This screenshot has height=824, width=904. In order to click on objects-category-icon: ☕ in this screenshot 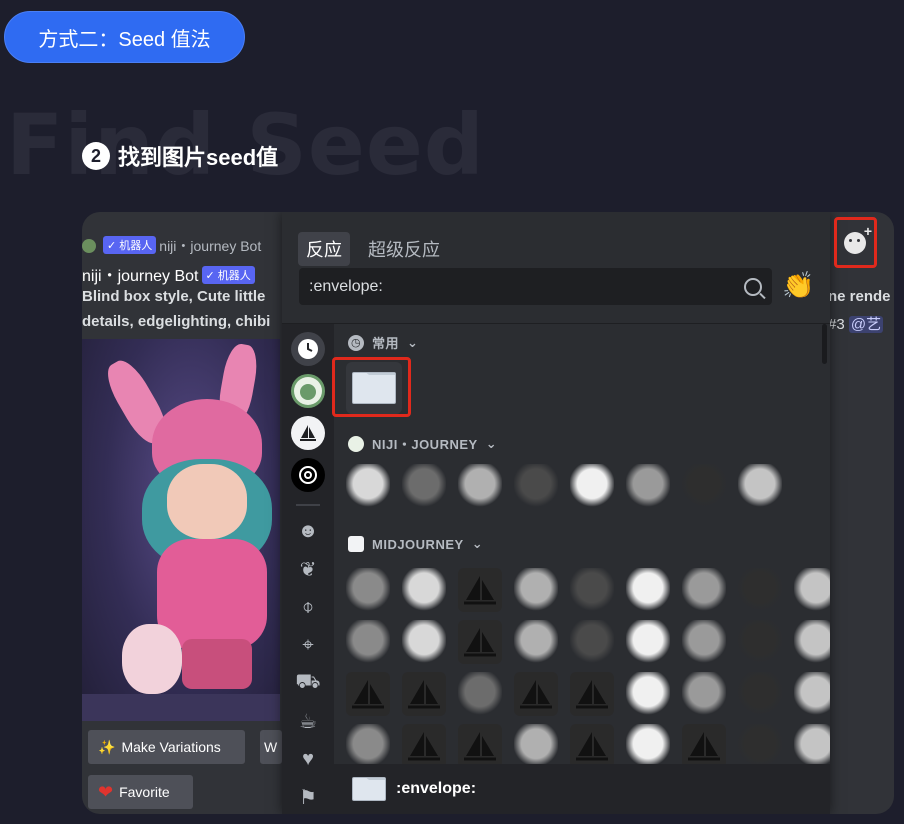, I will do `click(308, 721)`.